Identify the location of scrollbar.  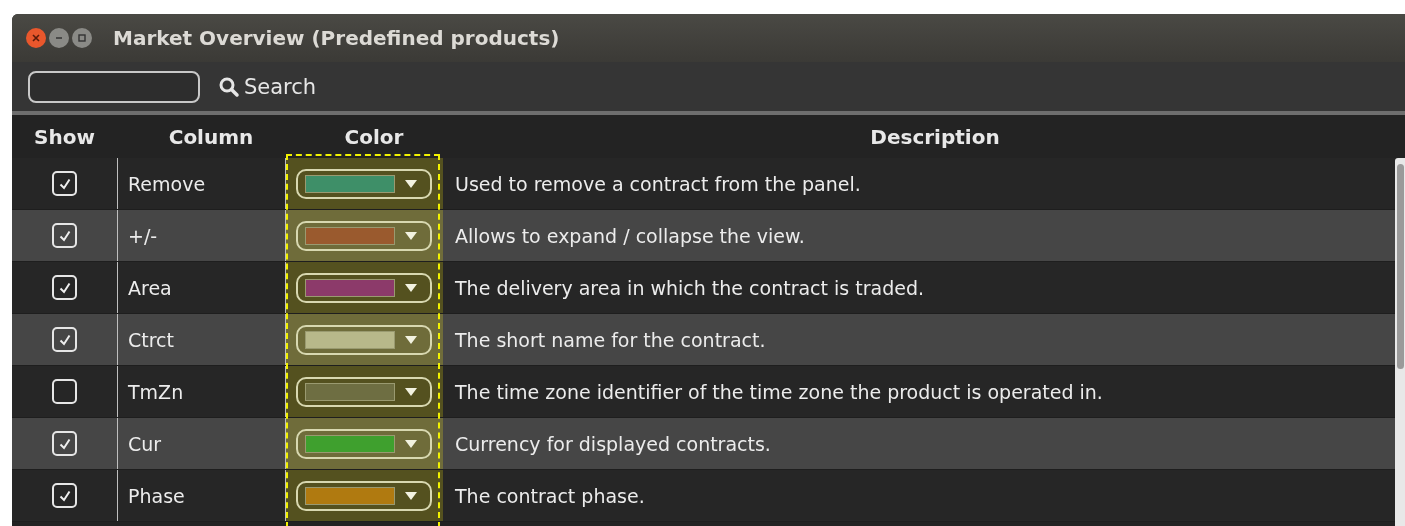
(1400, 342).